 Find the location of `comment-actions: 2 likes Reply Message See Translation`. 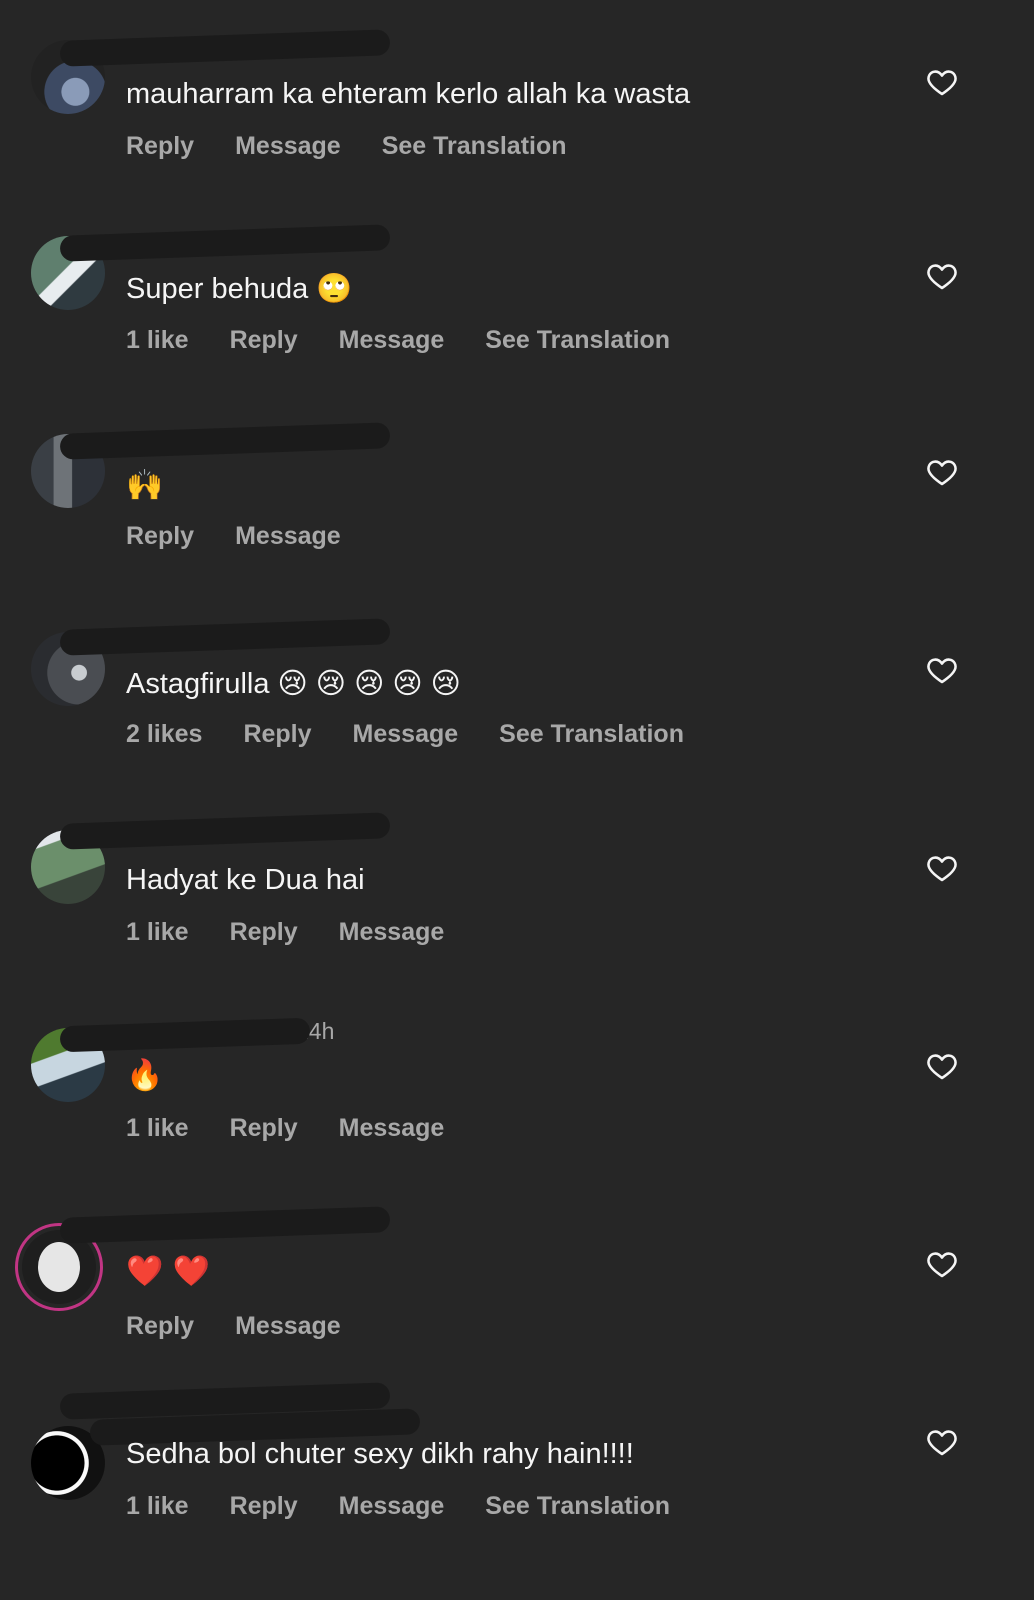

comment-actions: 2 likes Reply Message See Translation is located at coordinates (425, 734).